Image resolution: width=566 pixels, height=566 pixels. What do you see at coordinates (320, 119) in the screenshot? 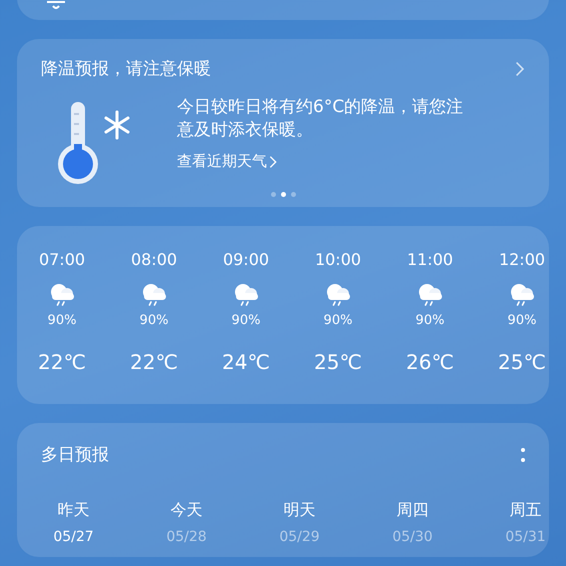
I see `alert-message: 今日较昨日将有约6°C的降温，请您注意及时添衣保暖。` at bounding box center [320, 119].